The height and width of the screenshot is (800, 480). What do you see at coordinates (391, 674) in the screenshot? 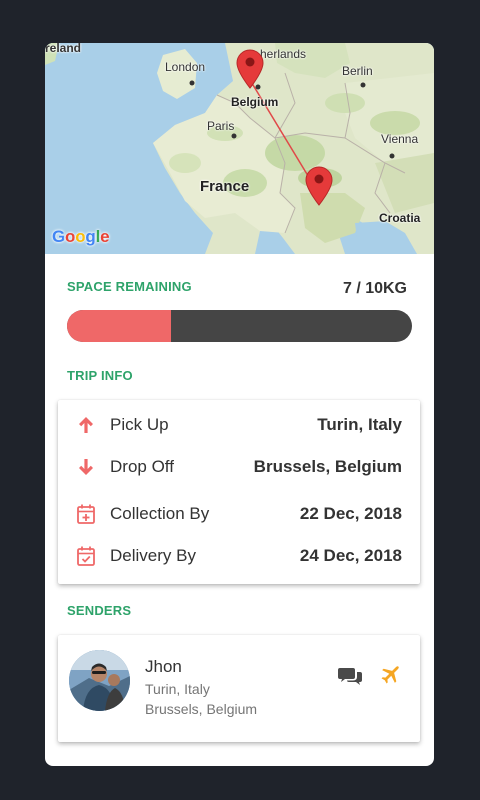
I see `flight-icon` at bounding box center [391, 674].